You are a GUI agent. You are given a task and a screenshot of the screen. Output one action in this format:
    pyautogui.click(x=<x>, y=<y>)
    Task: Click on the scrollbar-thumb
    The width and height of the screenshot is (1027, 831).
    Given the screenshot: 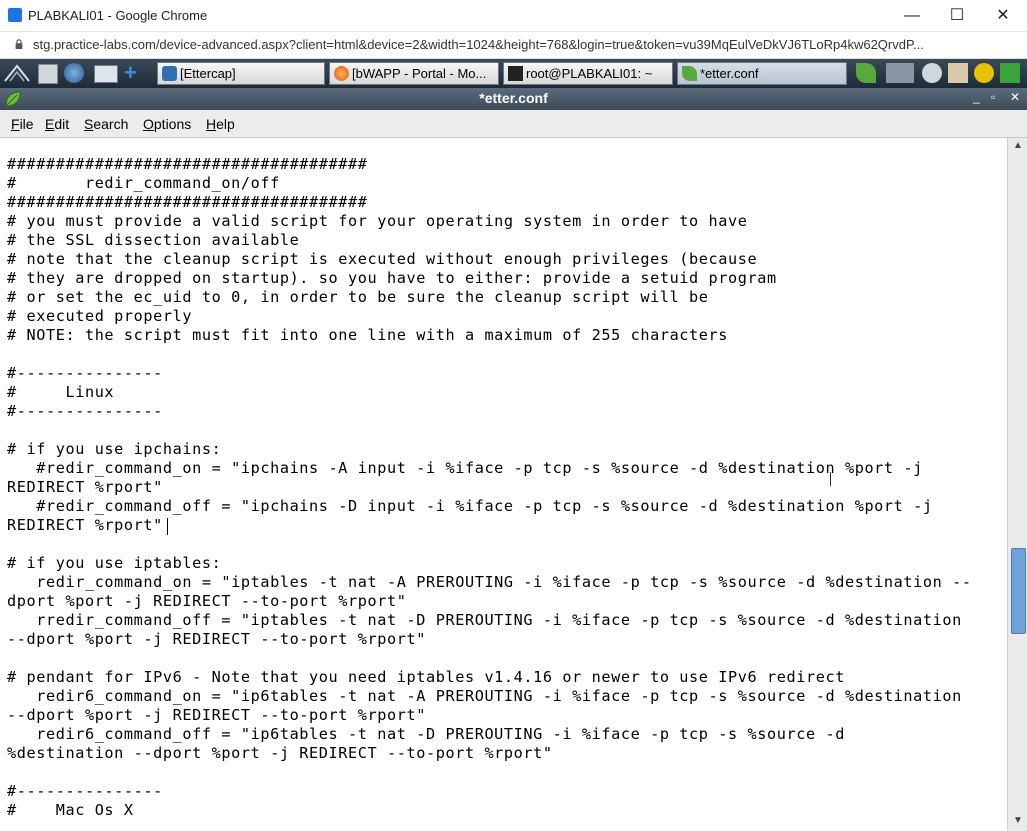 What is the action you would take?
    pyautogui.click(x=1018, y=591)
    